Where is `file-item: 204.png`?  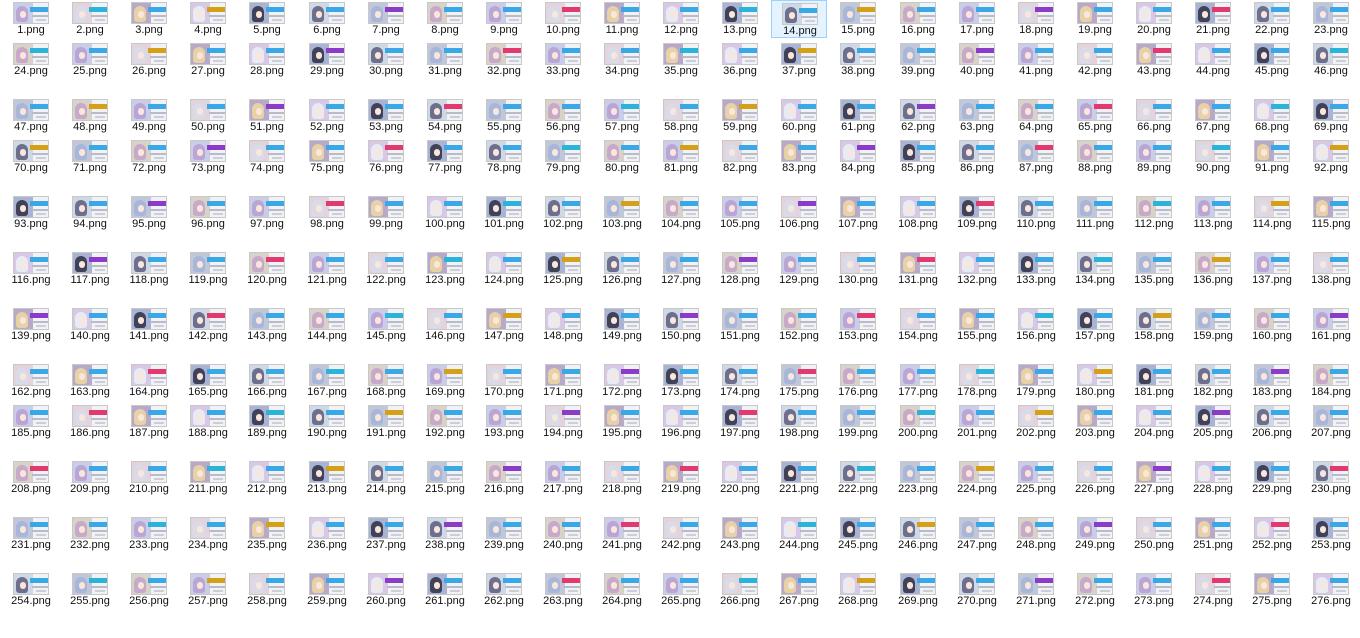
file-item: 204.png is located at coordinates (1154, 422).